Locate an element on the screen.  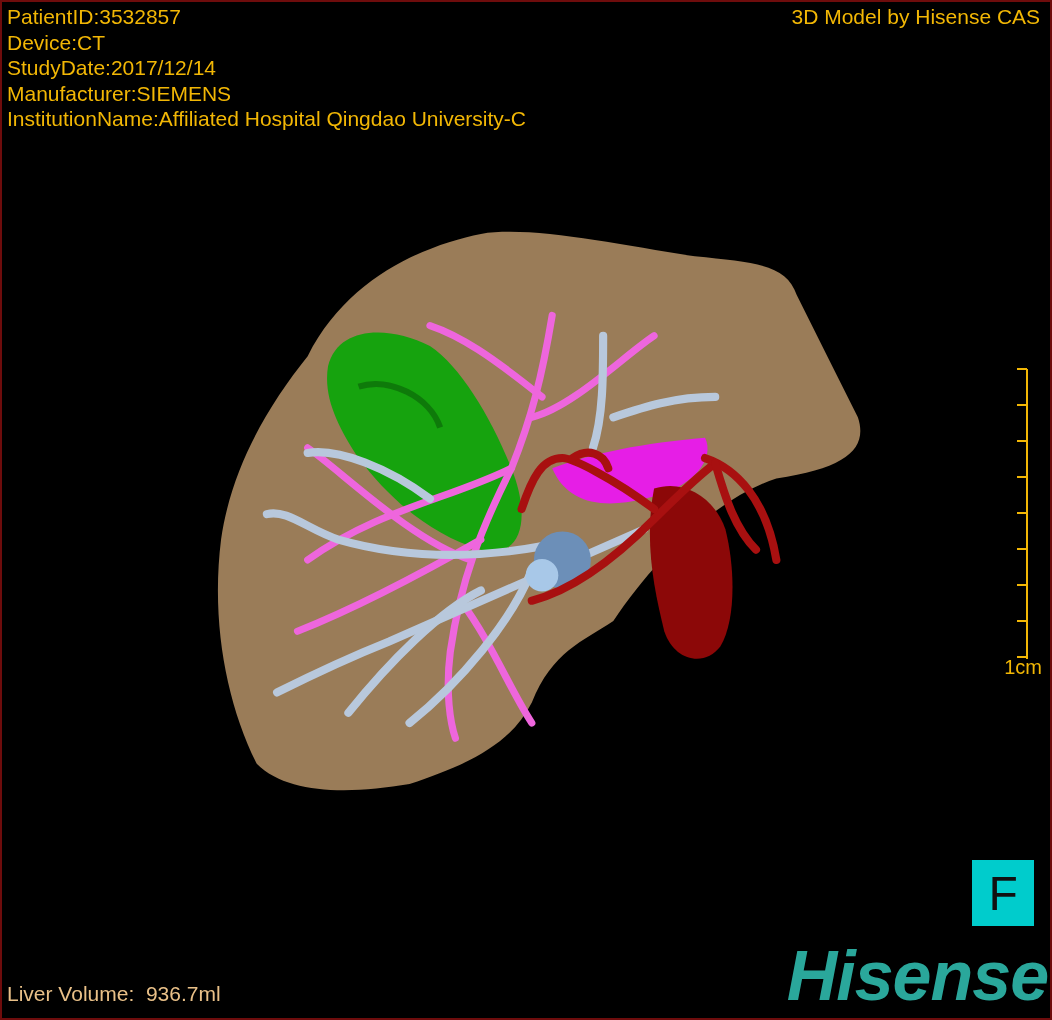
scale-label: 1cm is located at coordinates (1023, 667).